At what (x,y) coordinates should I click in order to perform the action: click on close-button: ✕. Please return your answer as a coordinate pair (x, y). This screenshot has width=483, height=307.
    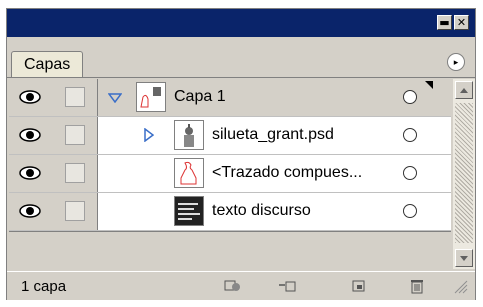
    Looking at the image, I should click on (461, 22).